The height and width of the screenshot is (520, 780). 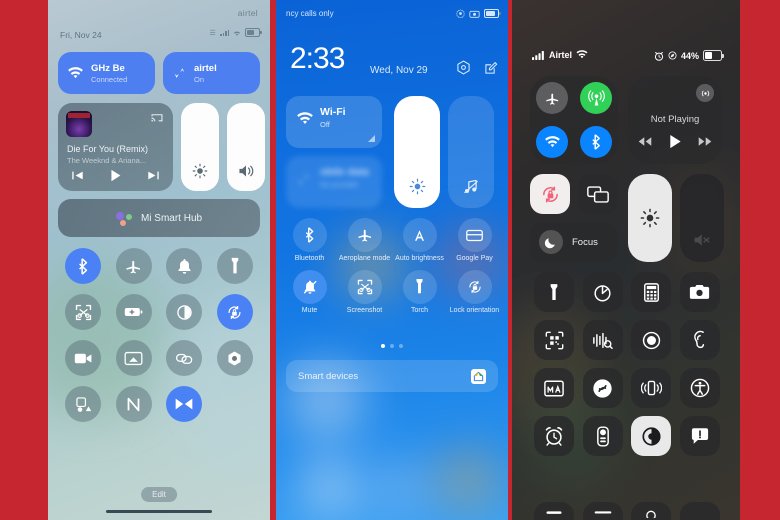 What do you see at coordinates (651, 436) in the screenshot?
I see `control-dark-mode` at bounding box center [651, 436].